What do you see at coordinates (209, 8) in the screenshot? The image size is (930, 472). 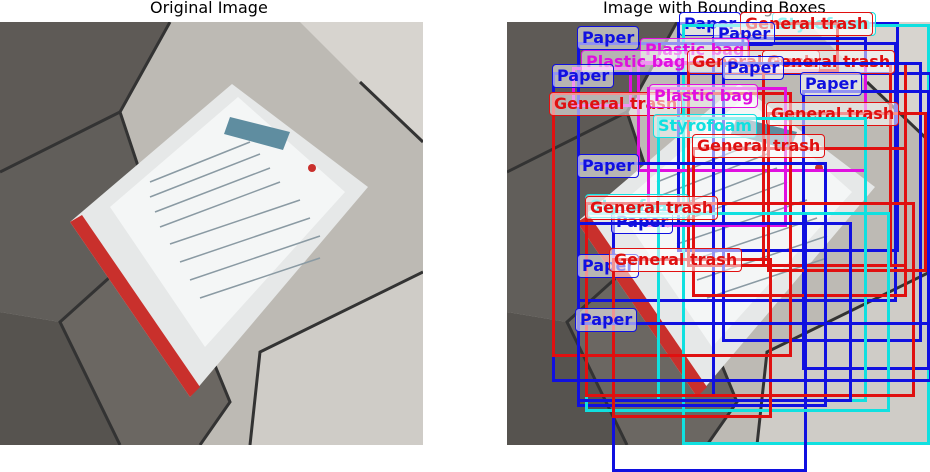 I see `original-image-title: Original Image` at bounding box center [209, 8].